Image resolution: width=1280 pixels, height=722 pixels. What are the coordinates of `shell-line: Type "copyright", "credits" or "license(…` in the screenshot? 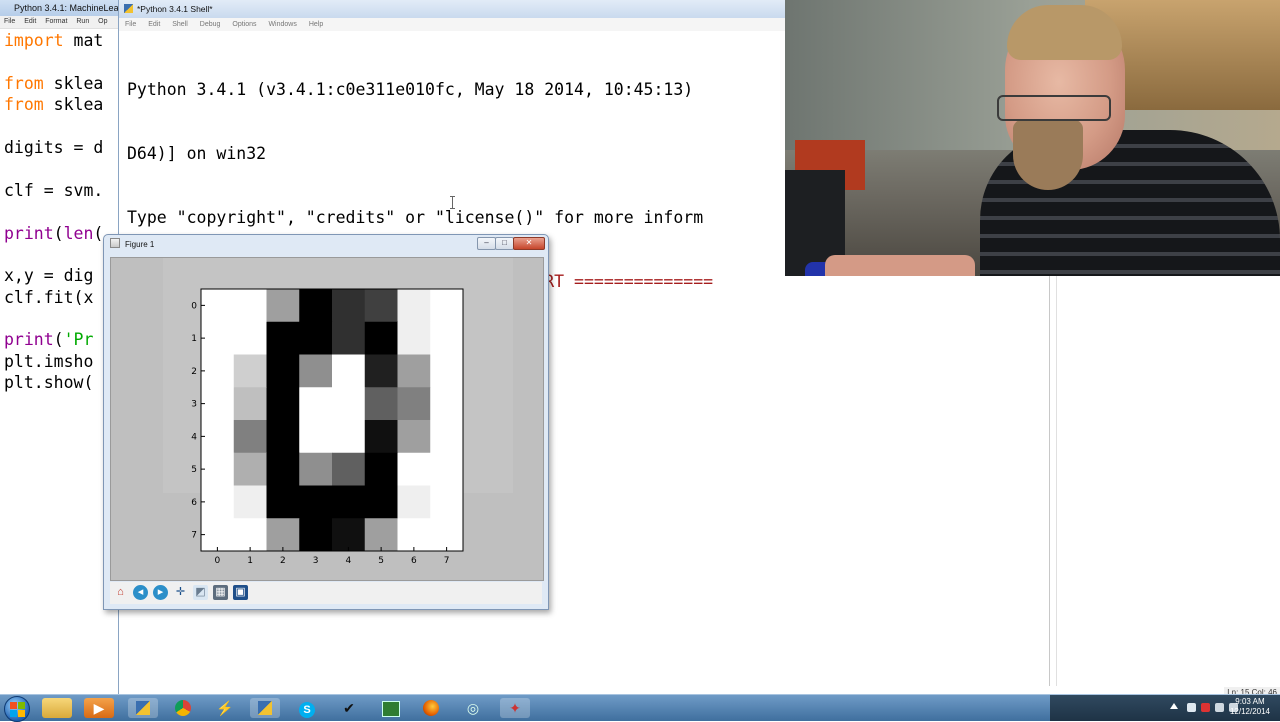 It's located at (415, 218).